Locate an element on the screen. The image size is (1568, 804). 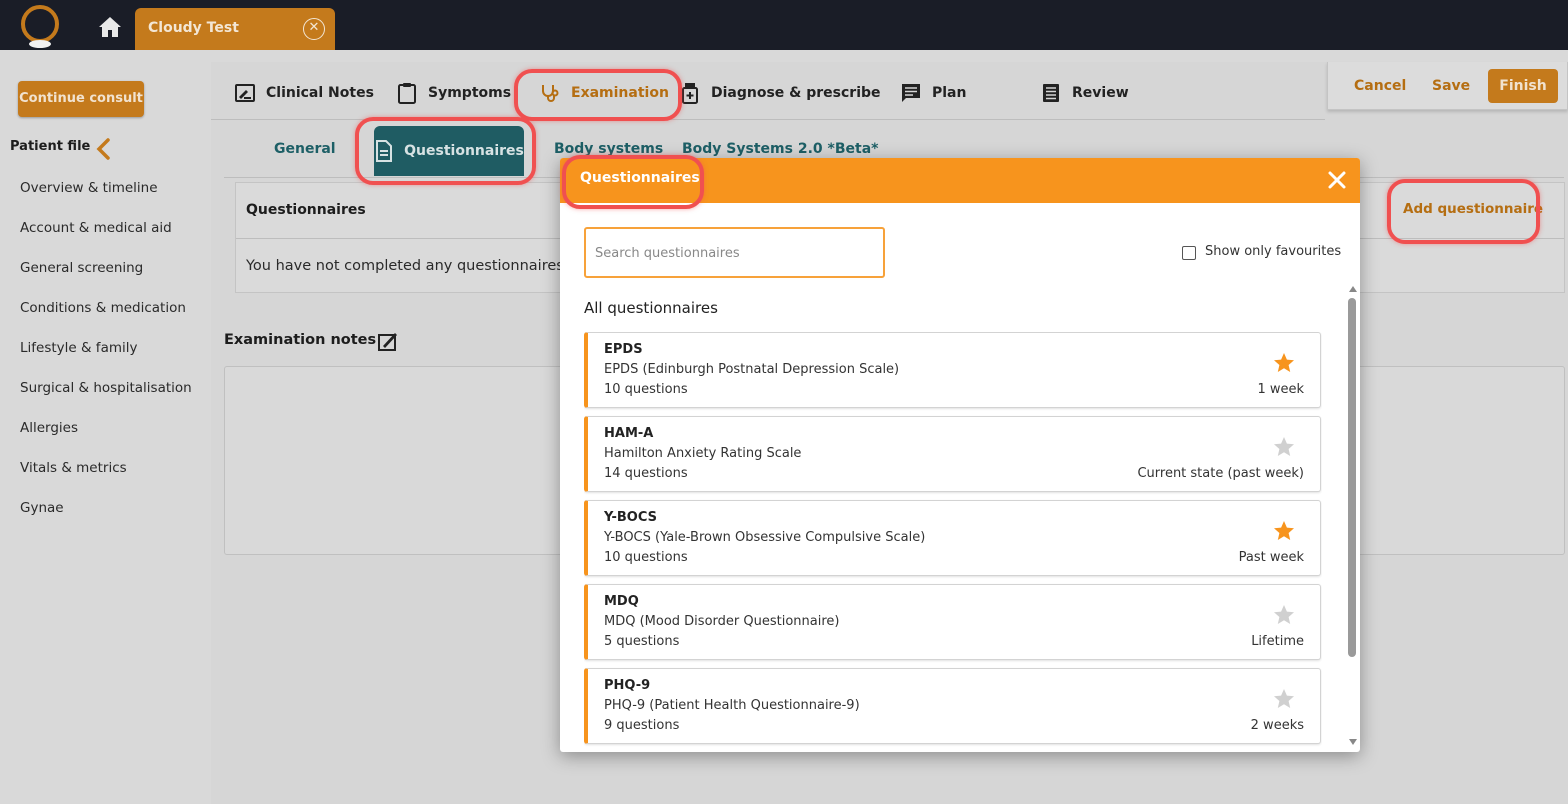
questionnaires-card-title: Questionnaires is located at coordinates (306, 210).